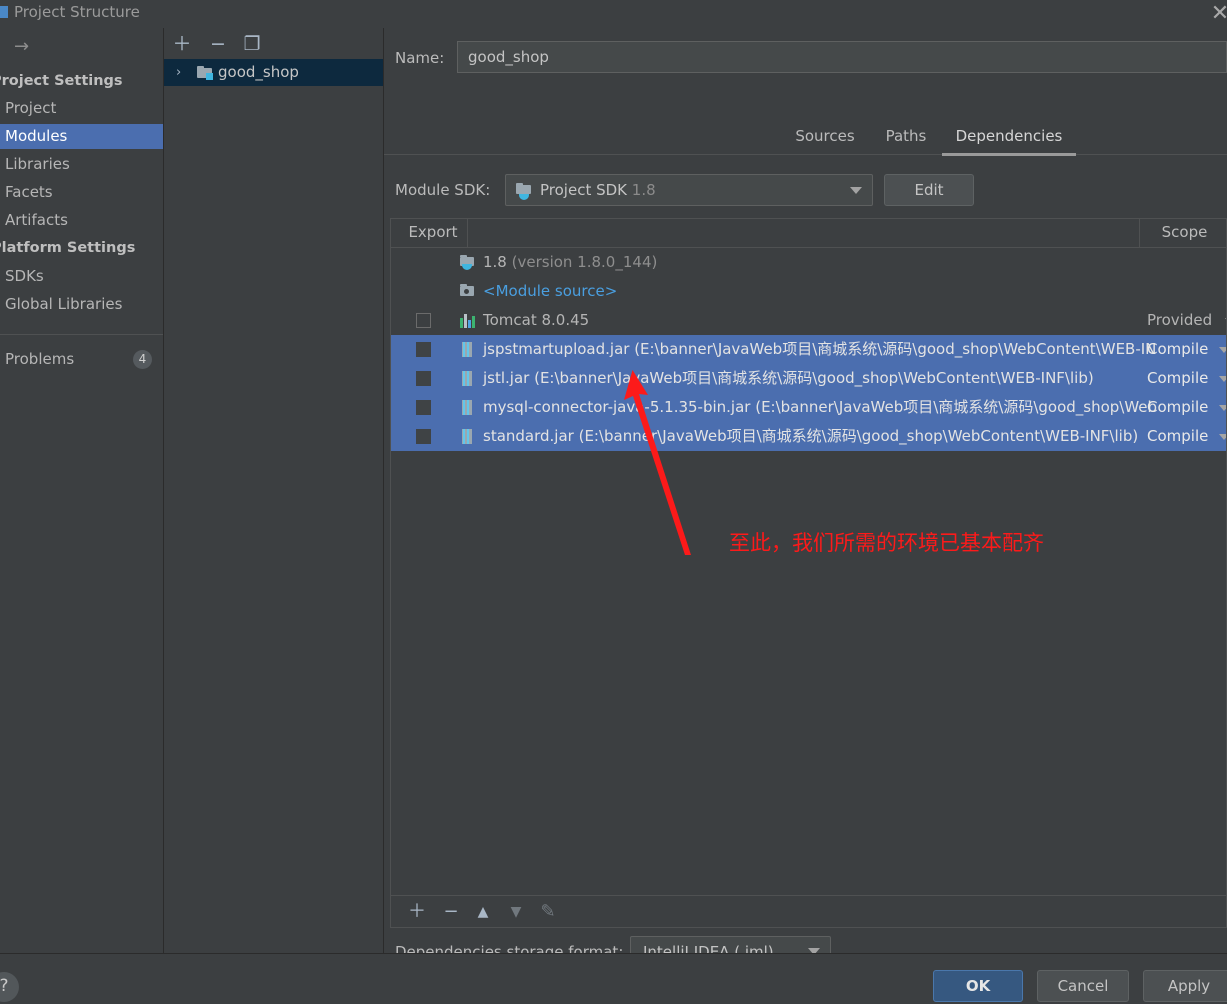 The image size is (1227, 1004). I want to click on app-icon, so click(4, 12).